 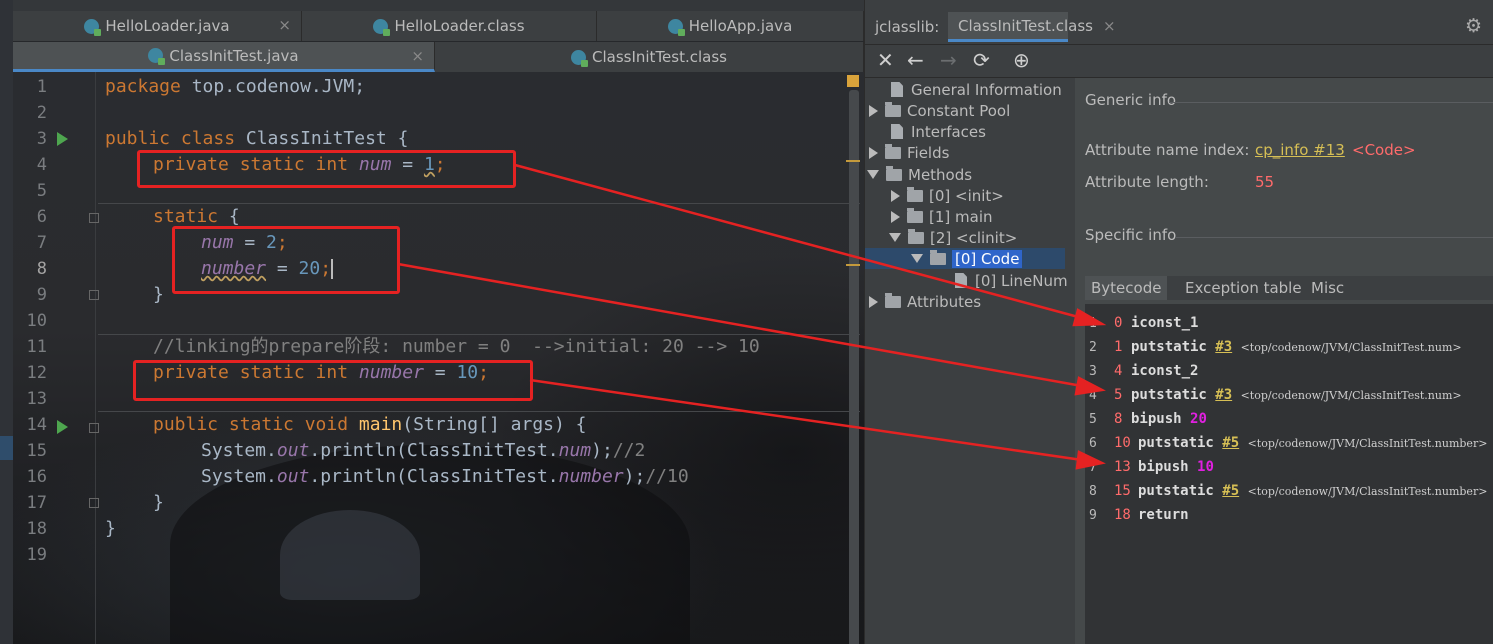 I want to click on arrow-num-to-iconst, so click(x=798, y=241).